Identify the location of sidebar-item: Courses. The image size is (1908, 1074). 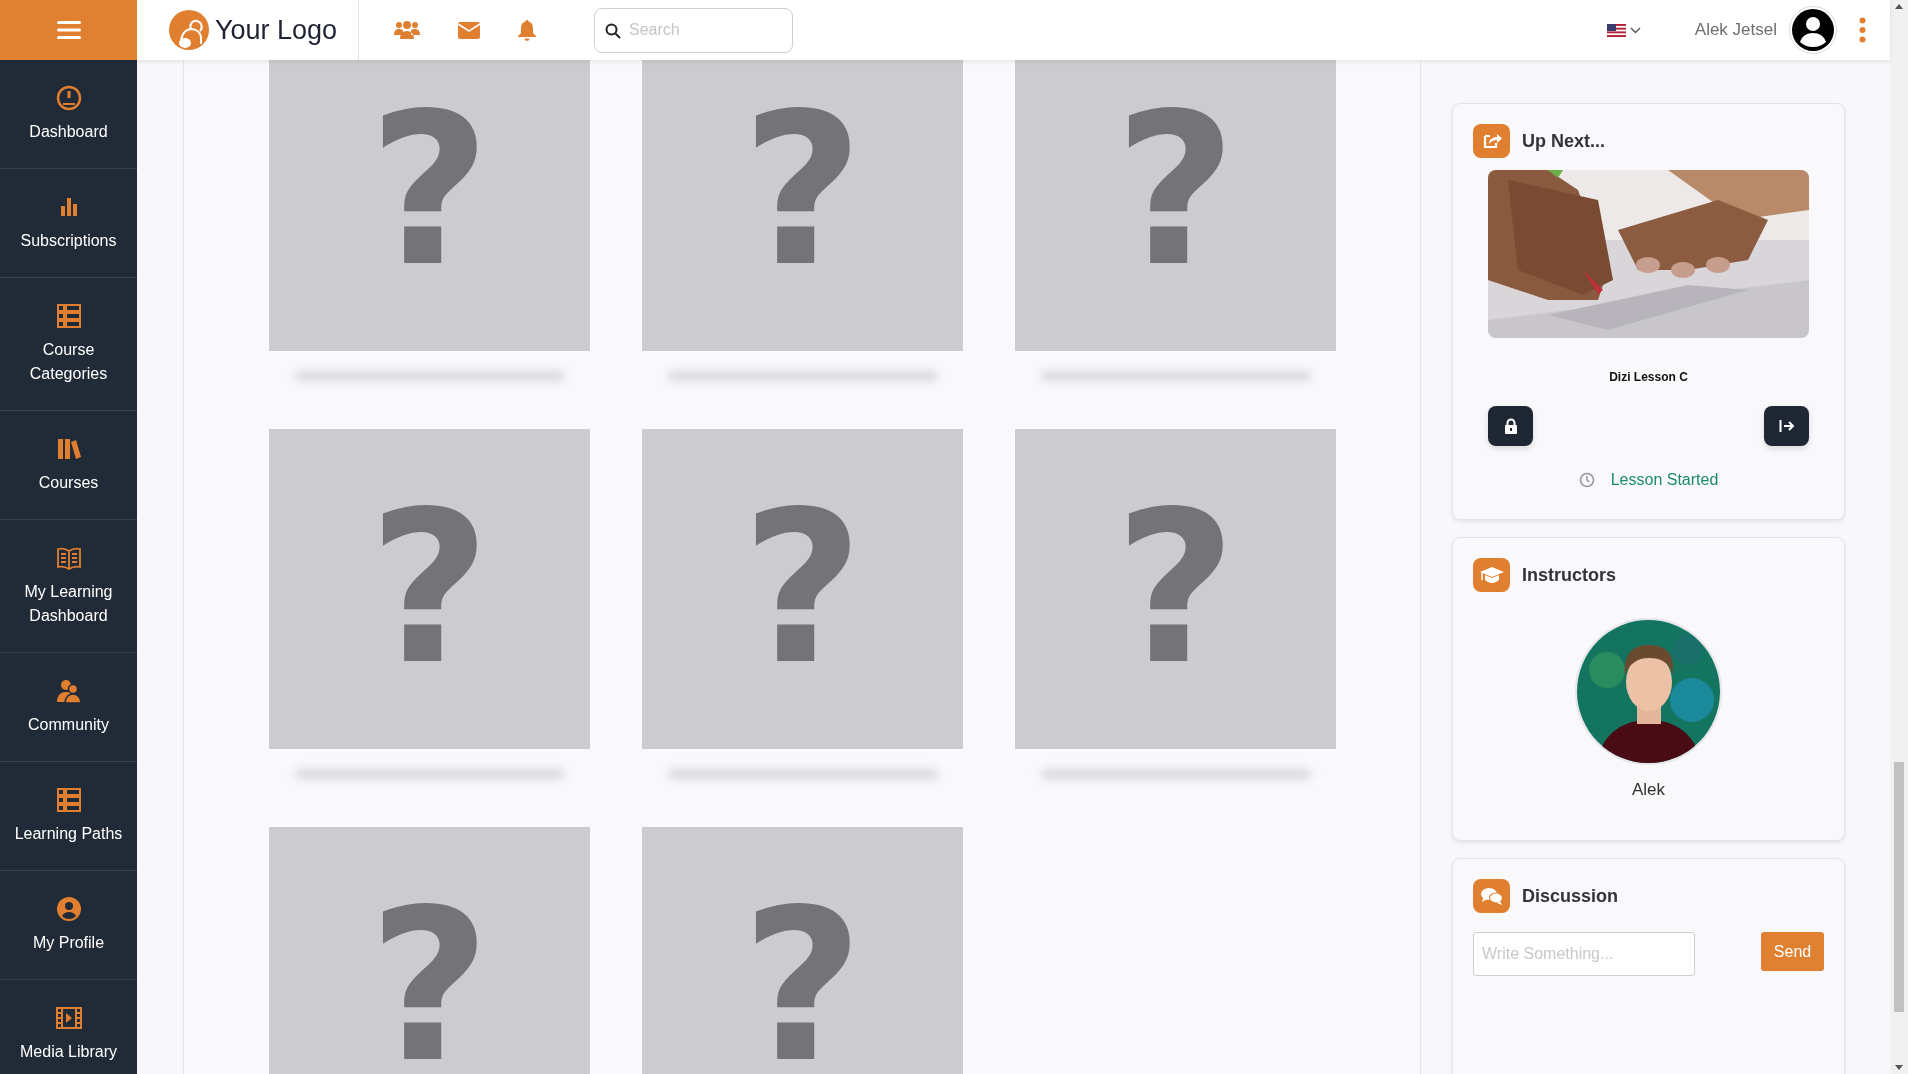
(68, 465).